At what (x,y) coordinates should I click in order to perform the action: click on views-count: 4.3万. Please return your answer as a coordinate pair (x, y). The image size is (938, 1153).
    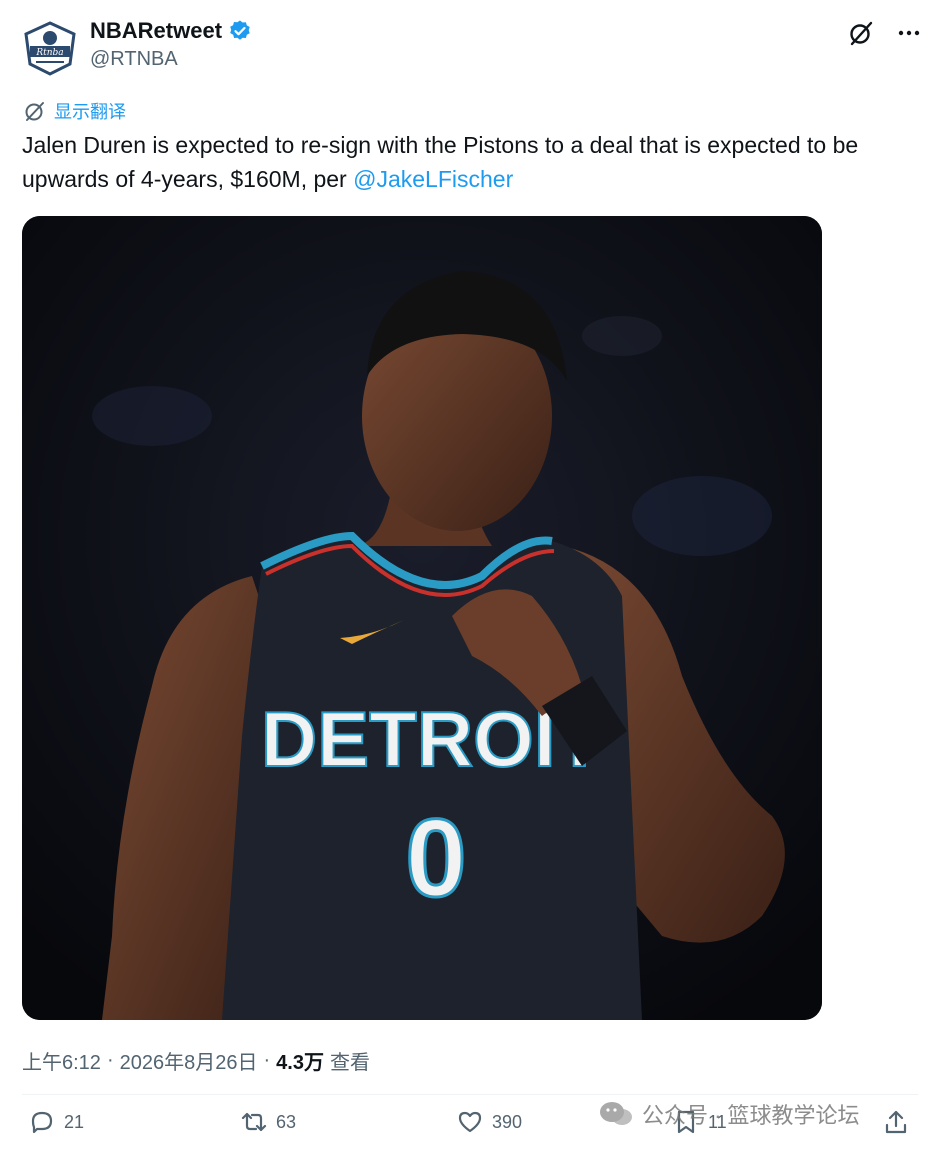
    Looking at the image, I should click on (300, 1063).